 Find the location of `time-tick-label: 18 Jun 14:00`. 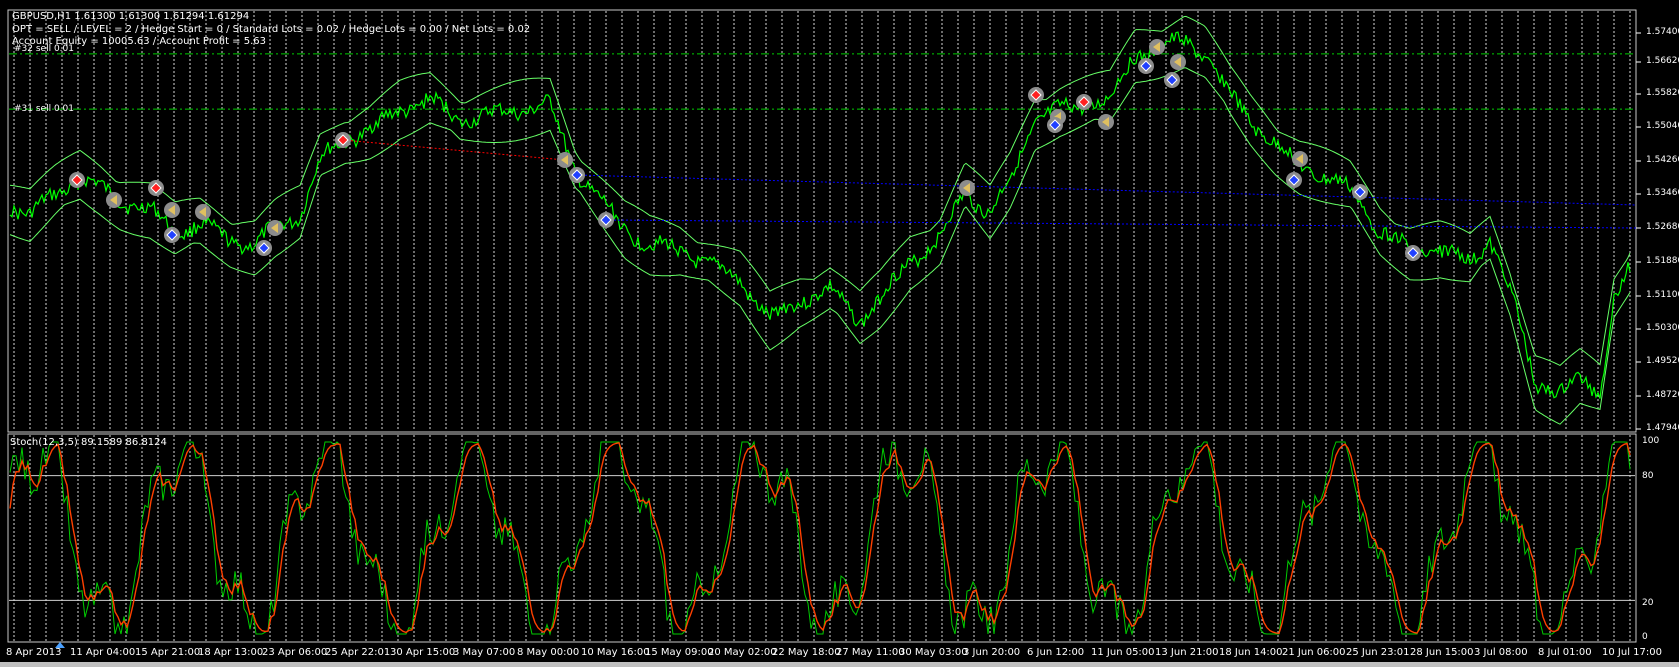

time-tick-label: 18 Jun 14:00 is located at coordinates (1251, 652).